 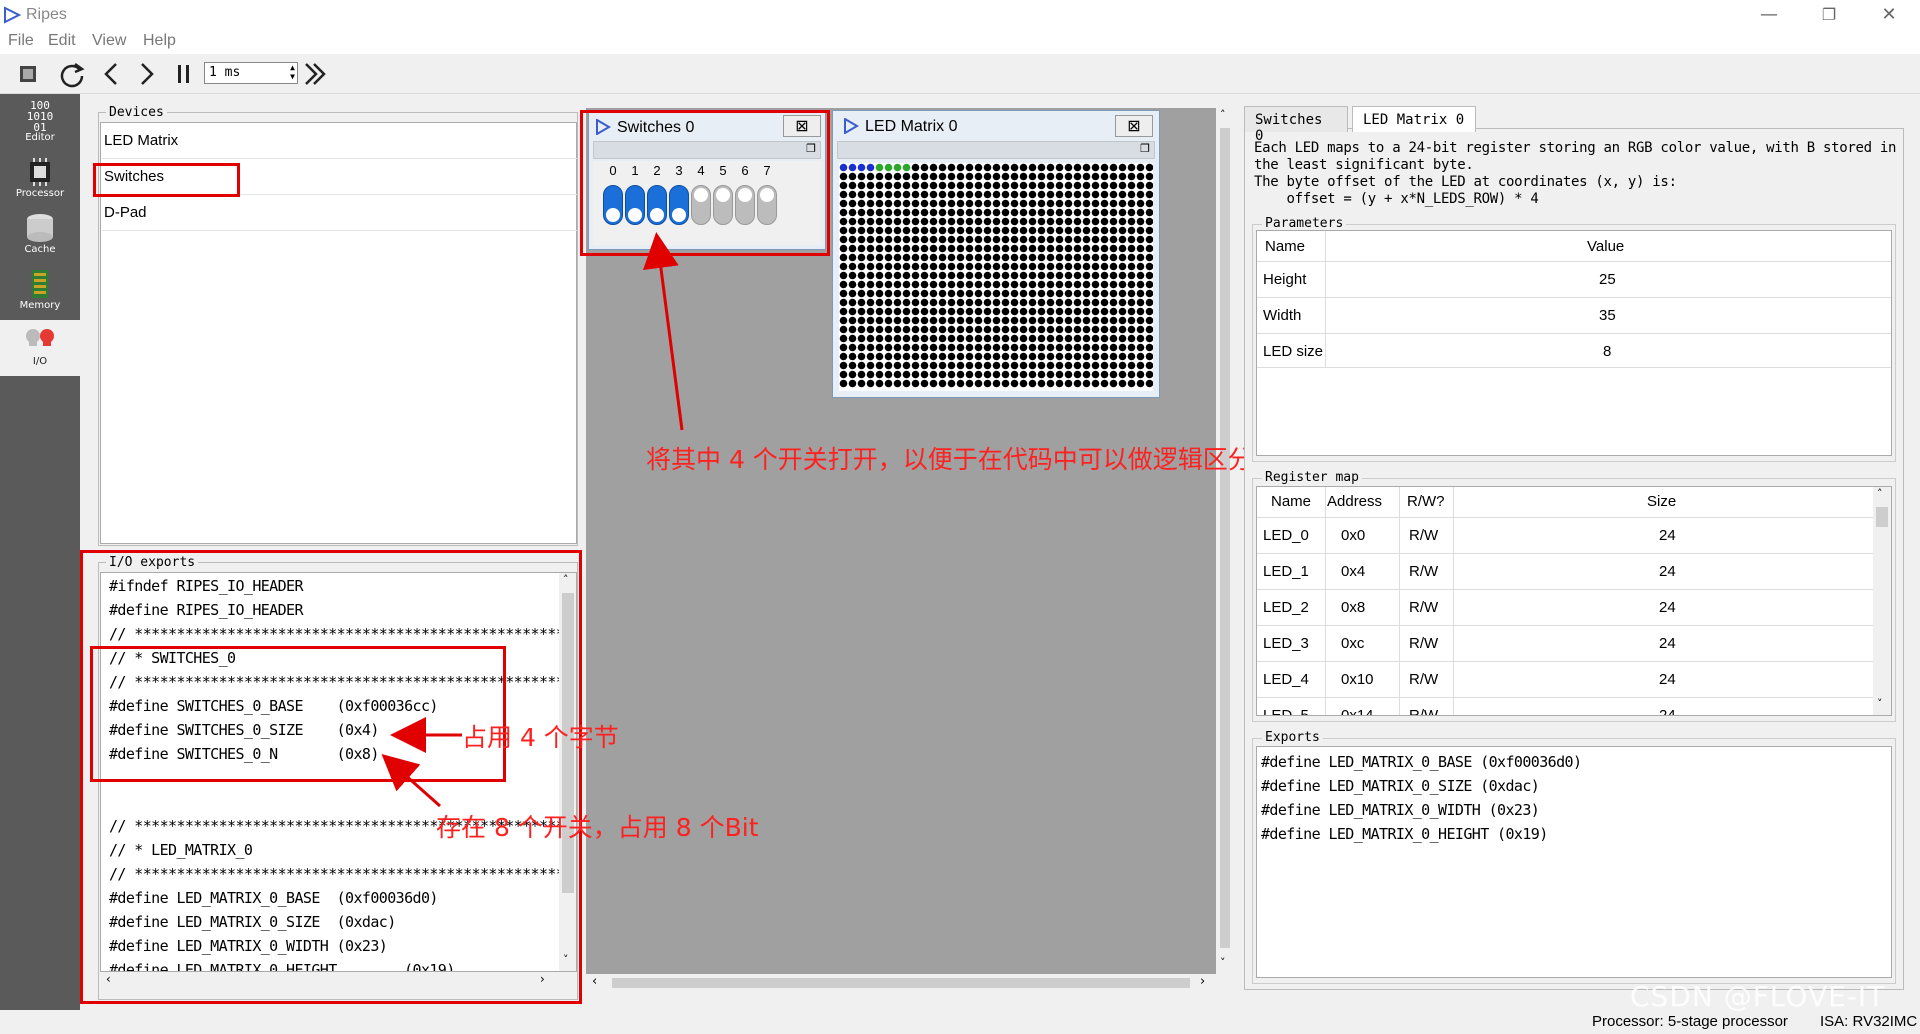 What do you see at coordinates (40, 348) in the screenshot?
I see `sidebar-item-io: I/O` at bounding box center [40, 348].